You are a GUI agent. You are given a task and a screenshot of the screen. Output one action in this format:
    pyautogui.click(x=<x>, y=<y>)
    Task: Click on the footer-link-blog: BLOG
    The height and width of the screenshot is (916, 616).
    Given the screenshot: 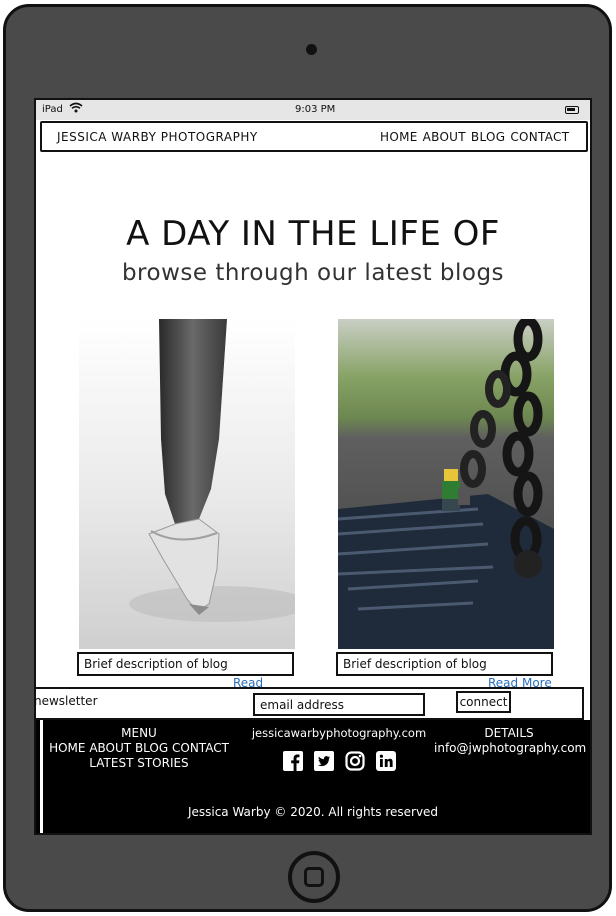 What is the action you would take?
    pyautogui.click(x=151, y=748)
    